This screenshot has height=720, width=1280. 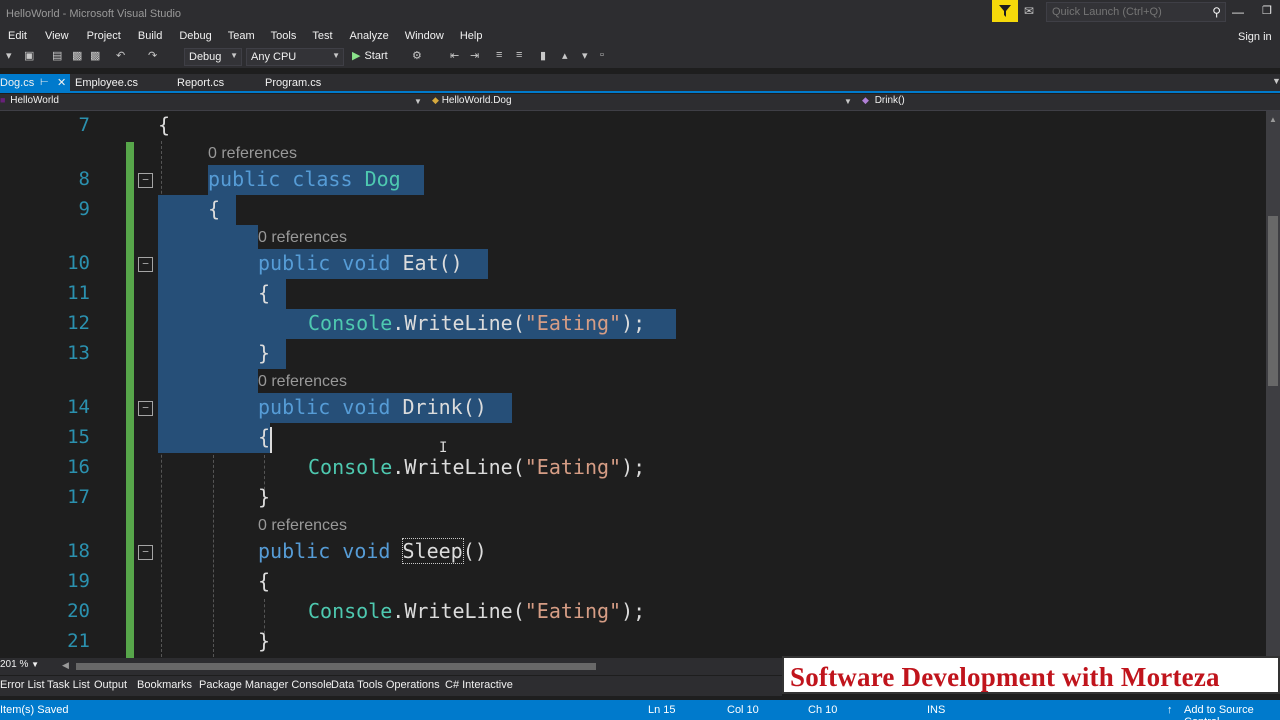 What do you see at coordinates (1033, 12) in the screenshot?
I see `feedback-icon: ✉` at bounding box center [1033, 12].